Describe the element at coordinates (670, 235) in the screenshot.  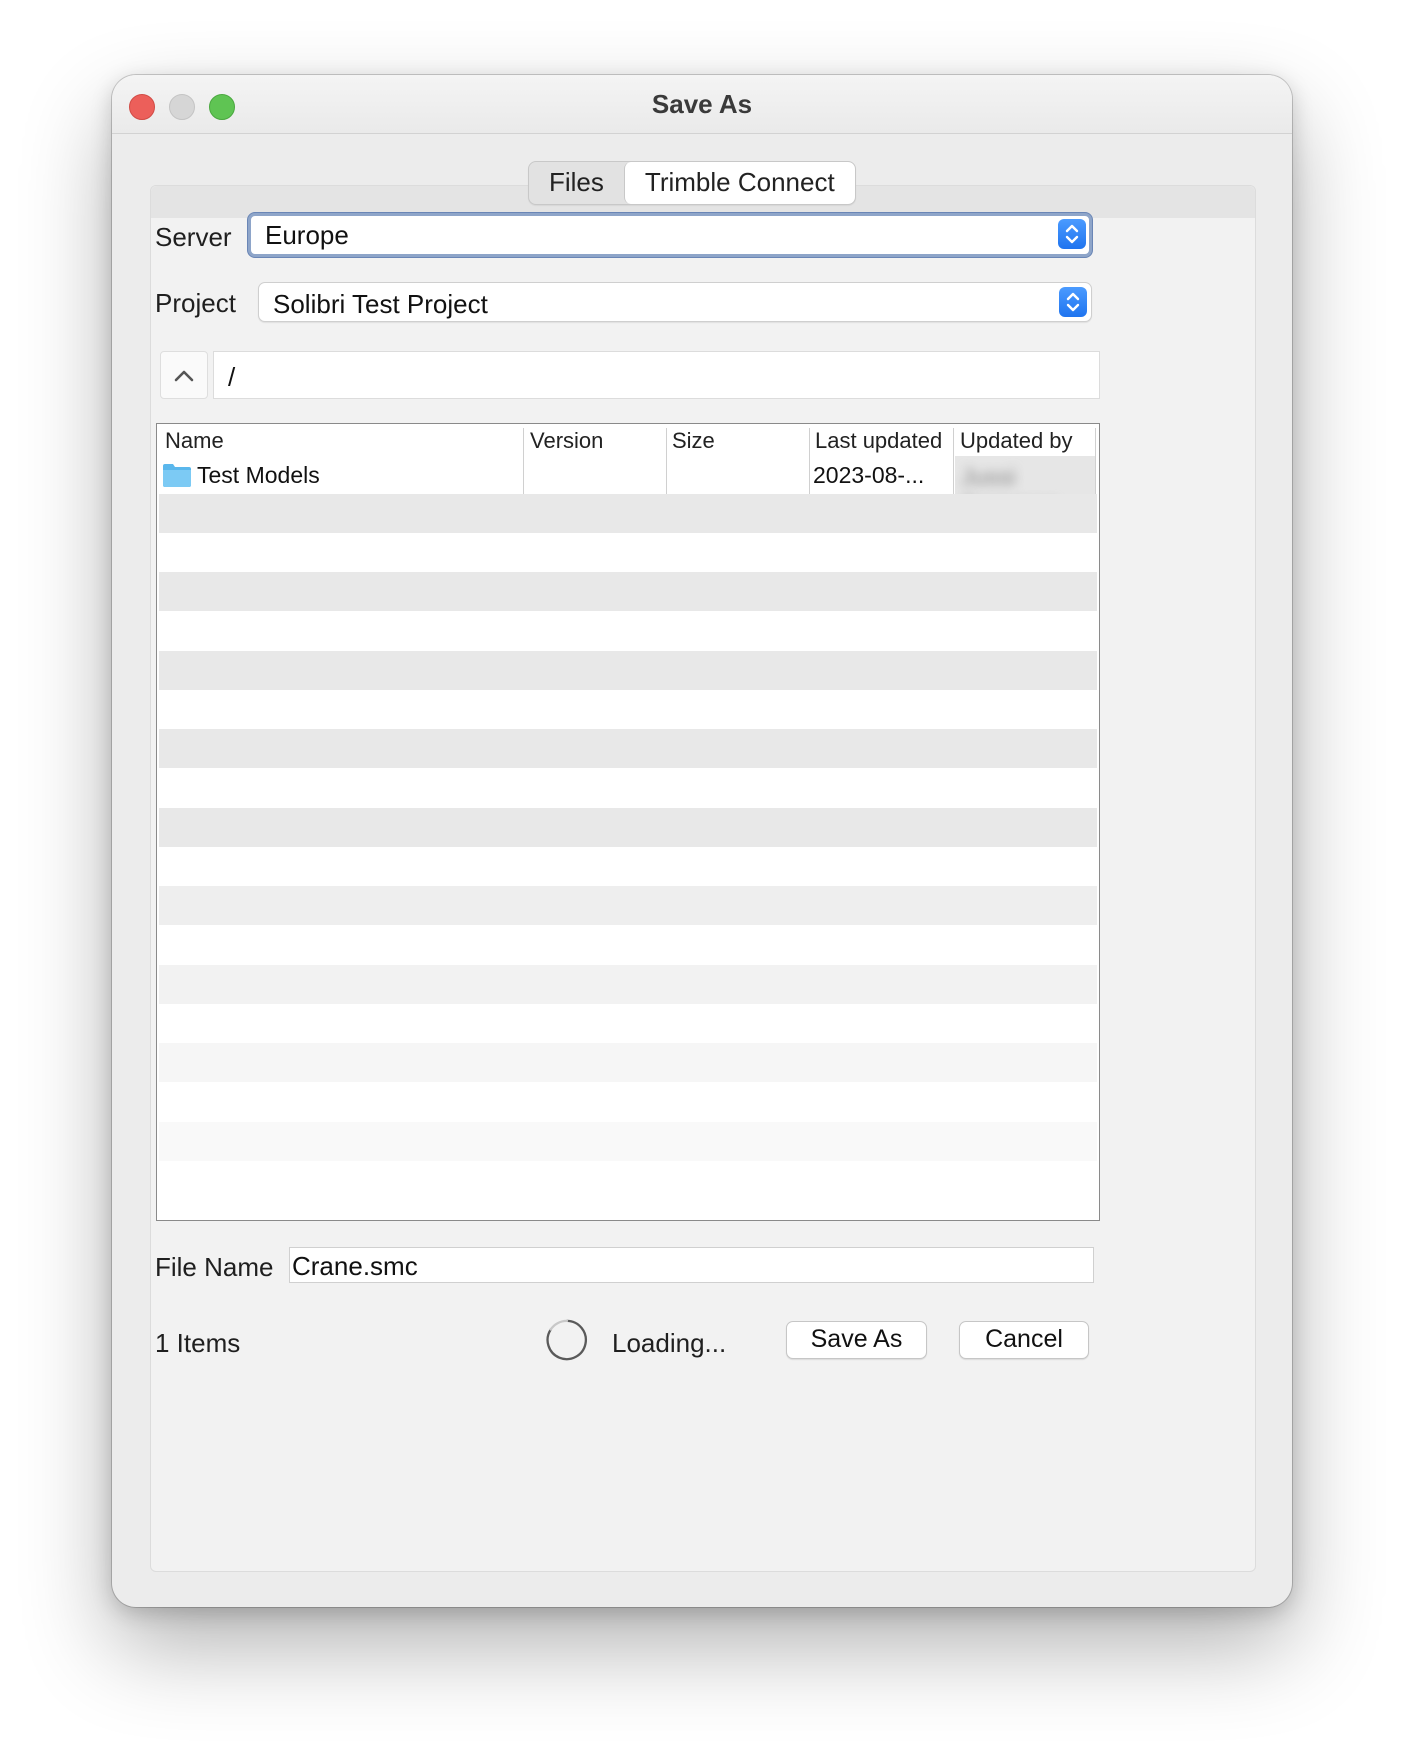
I see `server-select: Europe` at that location.